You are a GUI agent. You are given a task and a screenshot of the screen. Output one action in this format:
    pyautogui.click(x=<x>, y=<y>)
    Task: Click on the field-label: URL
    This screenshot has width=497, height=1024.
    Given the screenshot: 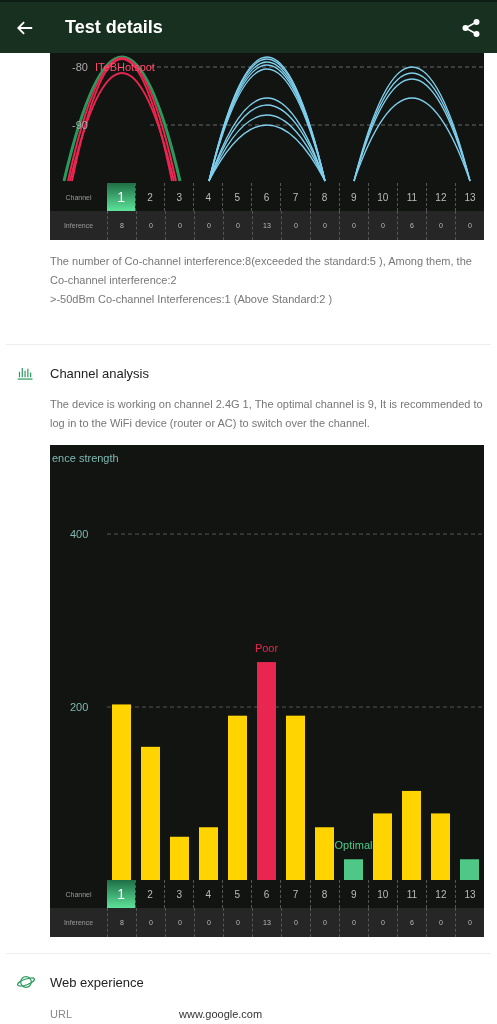 What is the action you would take?
    pyautogui.click(x=61, y=1014)
    